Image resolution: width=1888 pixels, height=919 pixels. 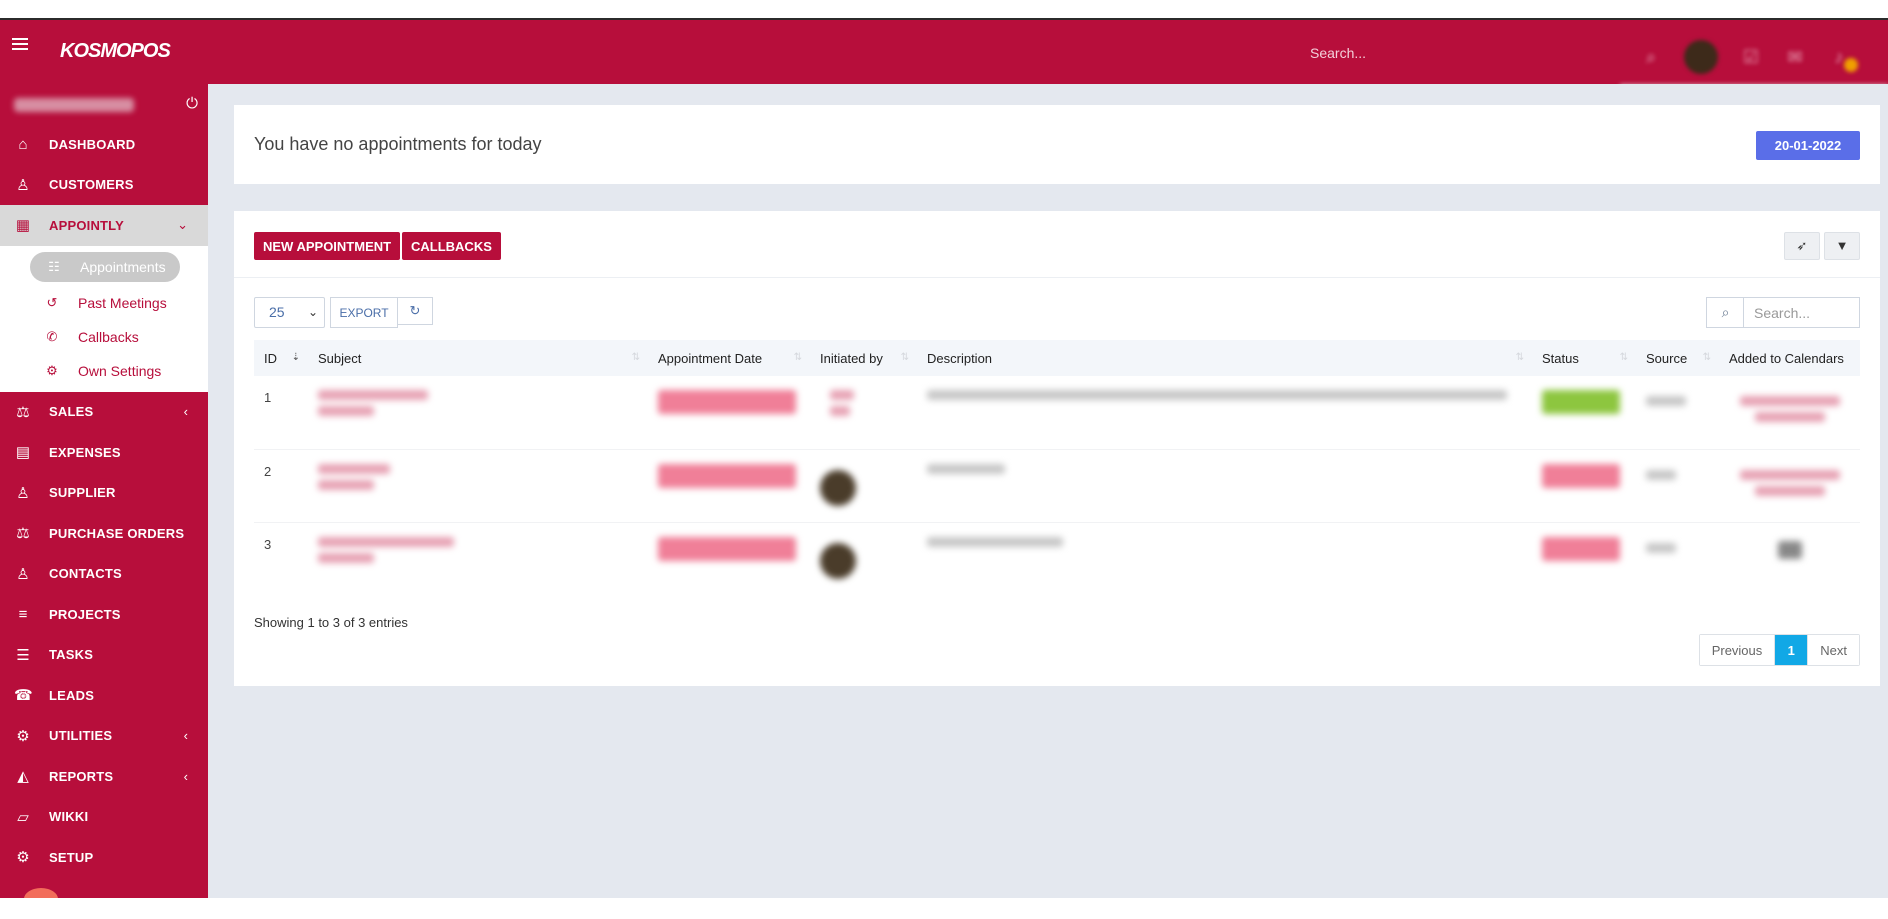 I want to click on header-search-input, so click(x=1450, y=53).